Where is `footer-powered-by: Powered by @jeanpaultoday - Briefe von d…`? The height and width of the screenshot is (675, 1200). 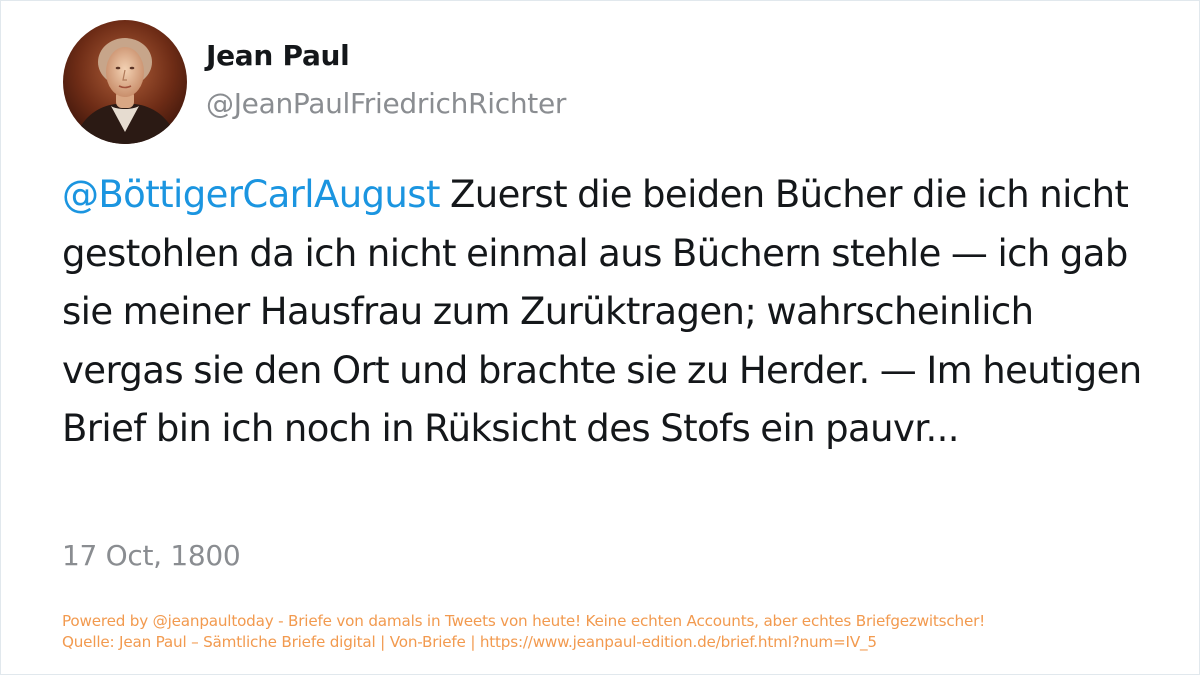
footer-powered-by: Powered by @jeanpaultoday - Briefe von d… is located at coordinates (524, 621).